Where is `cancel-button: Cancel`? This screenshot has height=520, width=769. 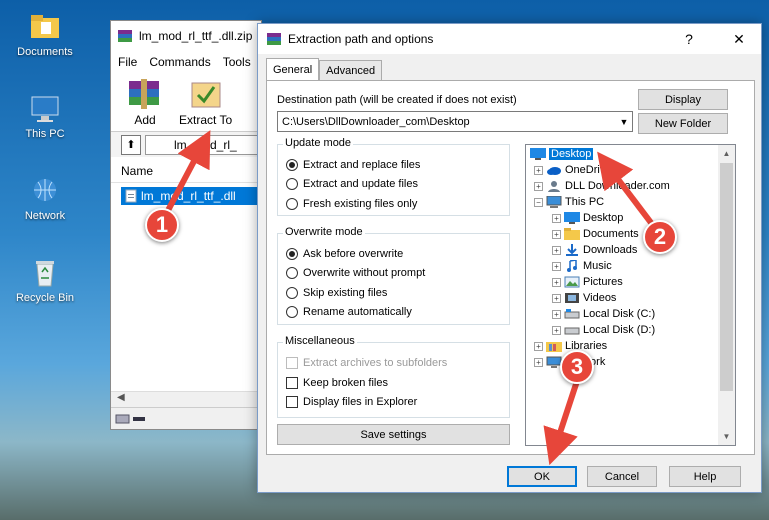
cancel-button: Cancel is located at coordinates (622, 476).